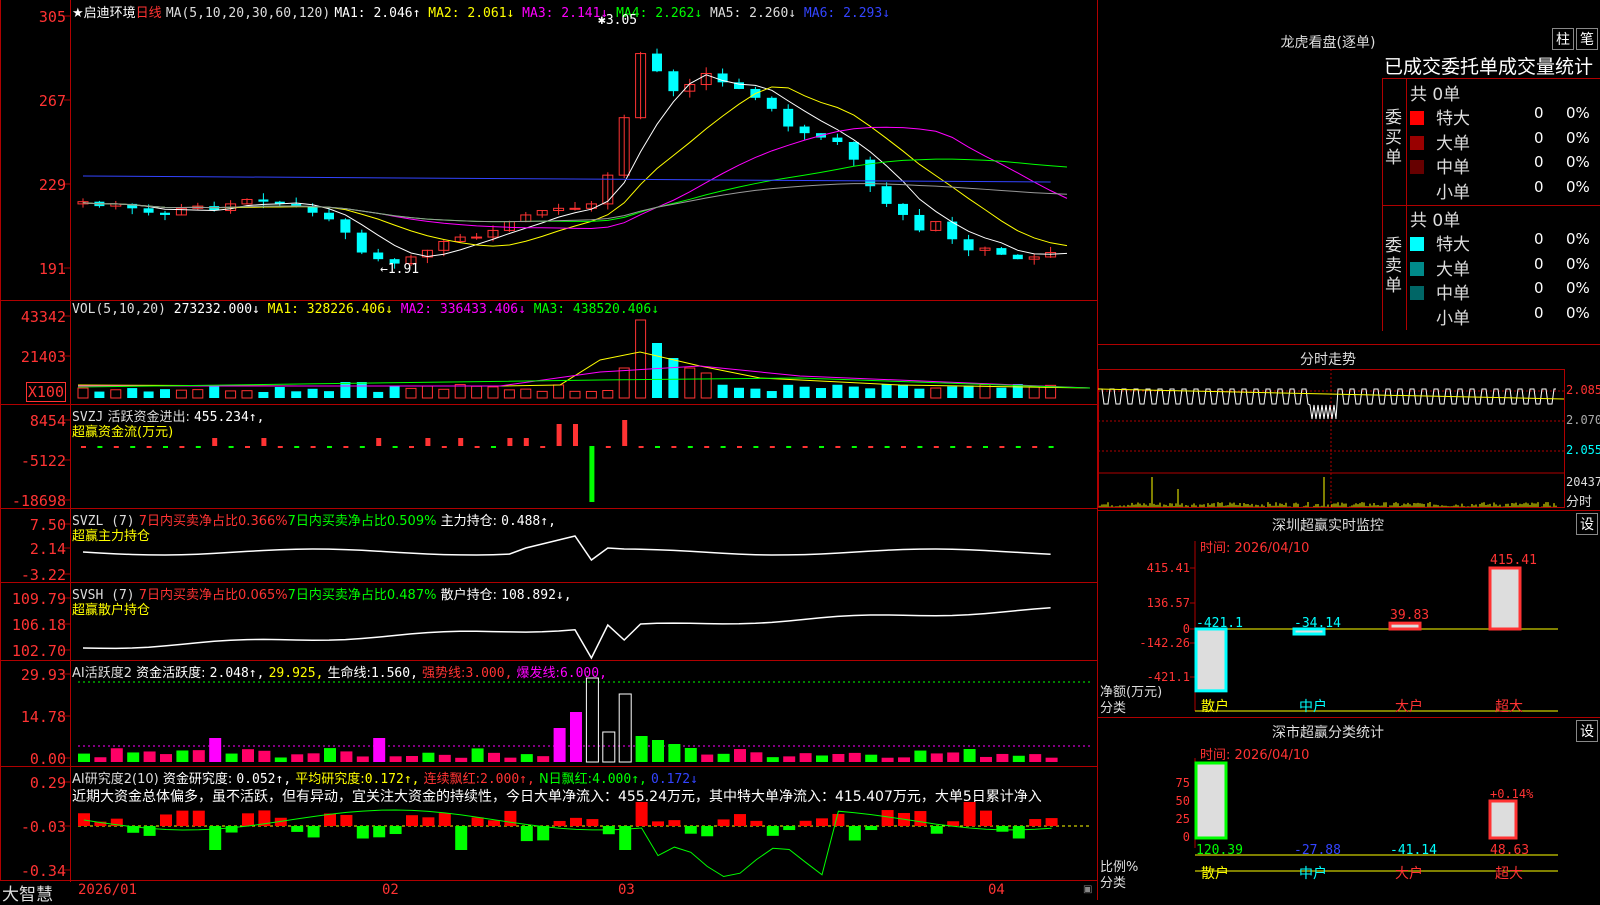  I want to click on vol-title: VOL(5,10,20), so click(119, 309).